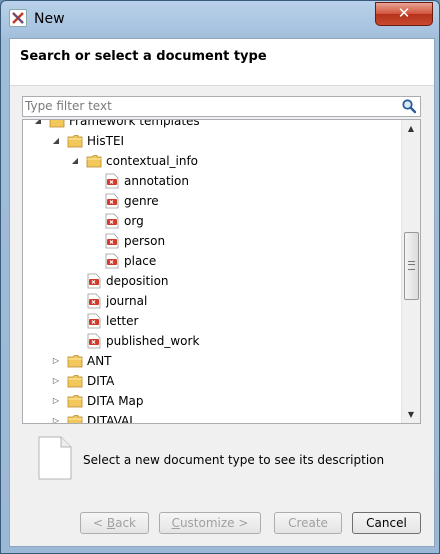  I want to click on customize-button: Customize >, so click(210, 523).